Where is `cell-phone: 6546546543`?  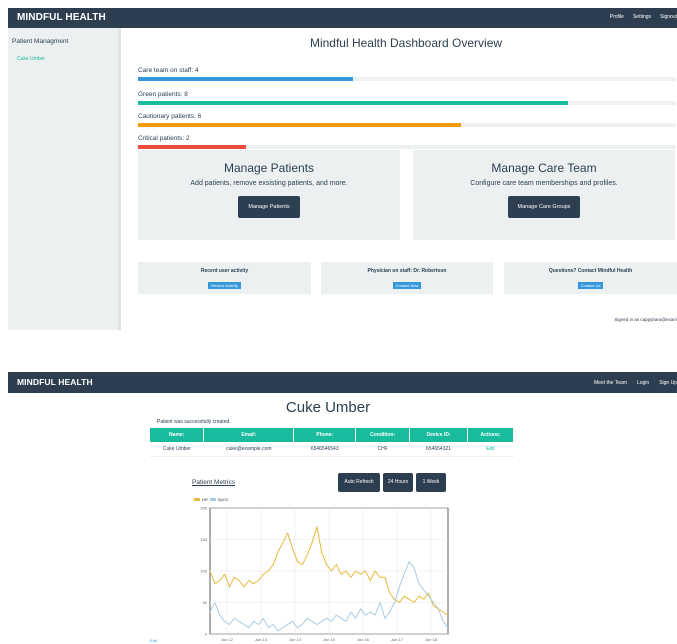
cell-phone: 6546546543 is located at coordinates (324, 449).